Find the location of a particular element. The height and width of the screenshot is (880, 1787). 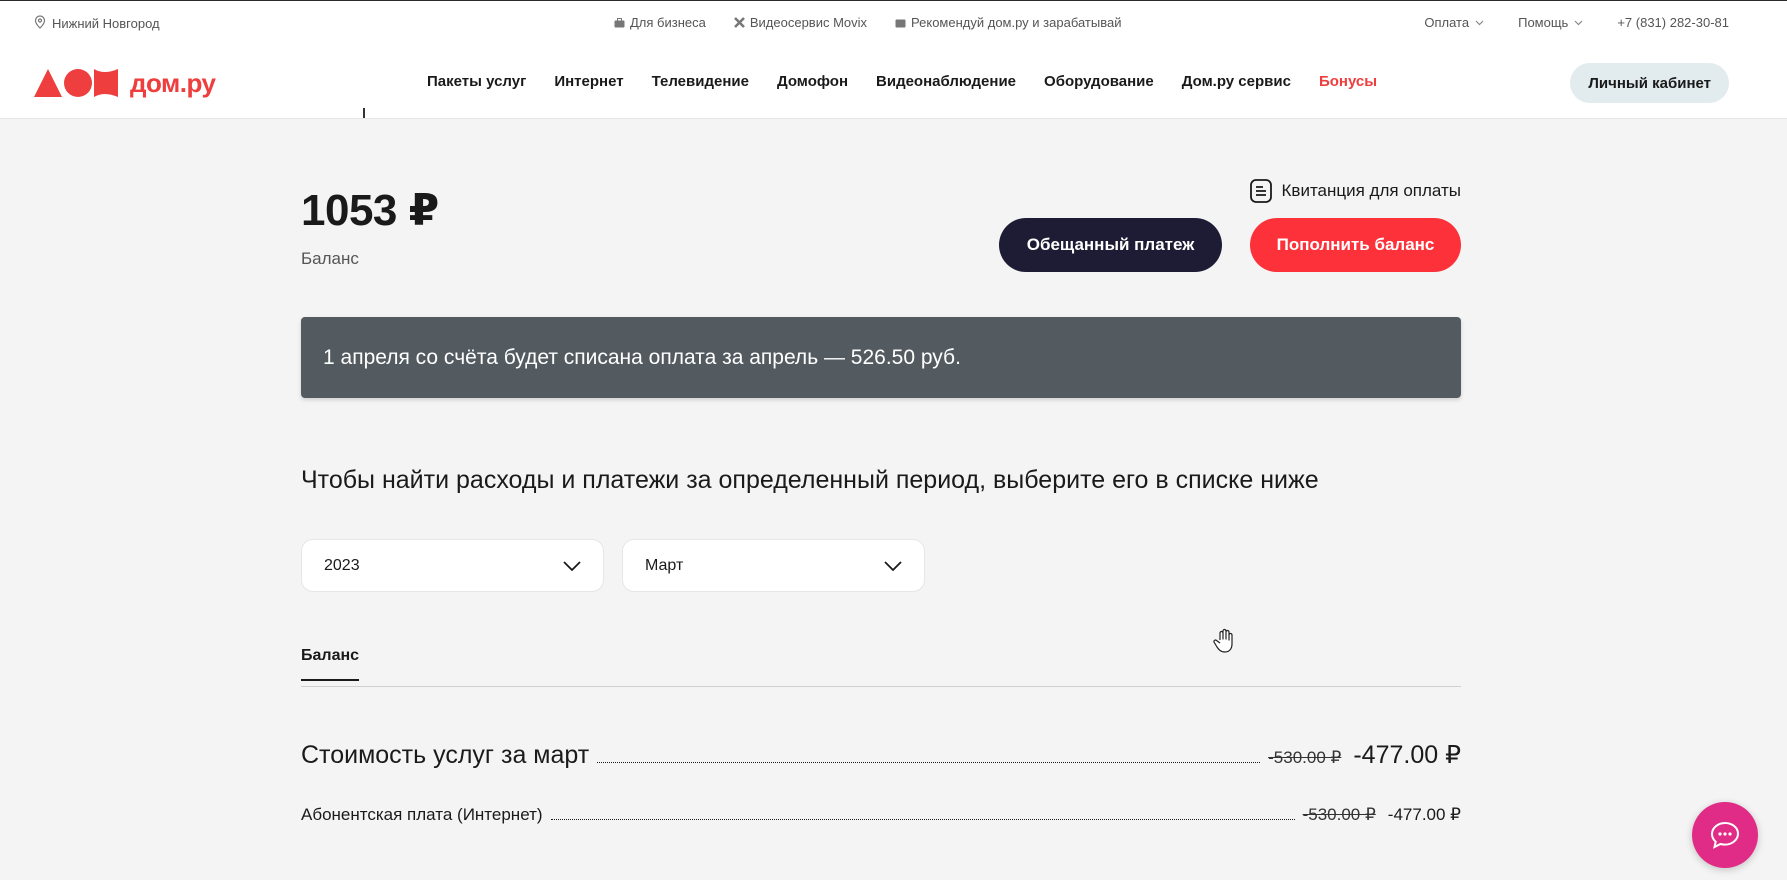

nav-item-video-surveillance: Видеонаблюдение is located at coordinates (946, 81).